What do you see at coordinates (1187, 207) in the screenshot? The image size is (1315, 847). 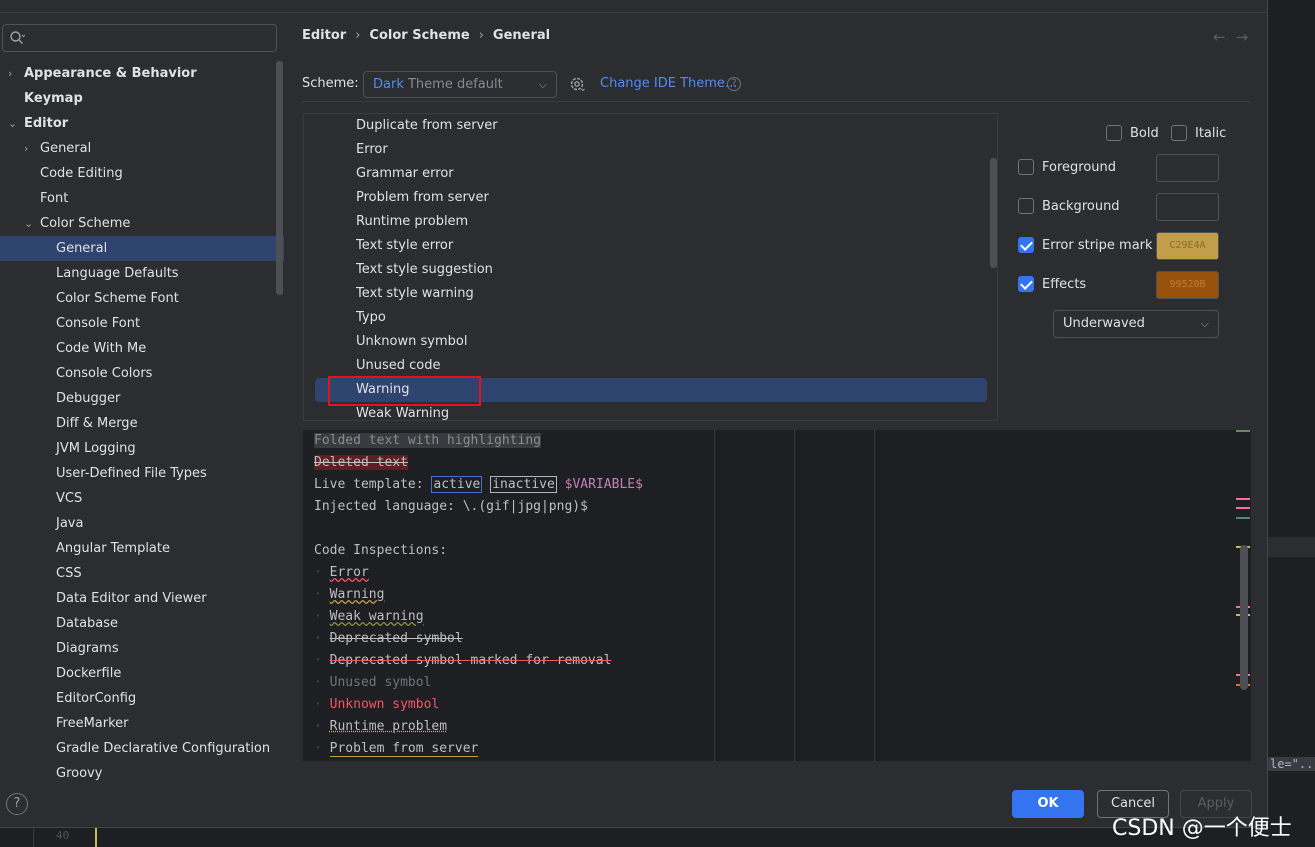 I see `background-color-swatch` at bounding box center [1187, 207].